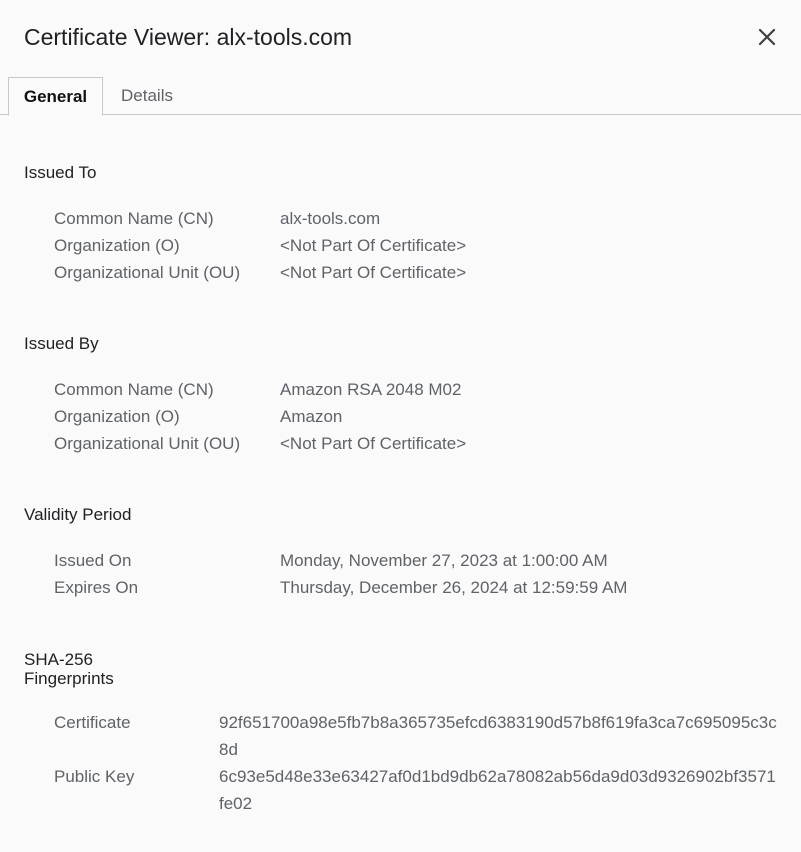  Describe the element at coordinates (371, 389) in the screenshot. I see `issued-by-cn-value: Amazon RSA 2048 M02` at that location.